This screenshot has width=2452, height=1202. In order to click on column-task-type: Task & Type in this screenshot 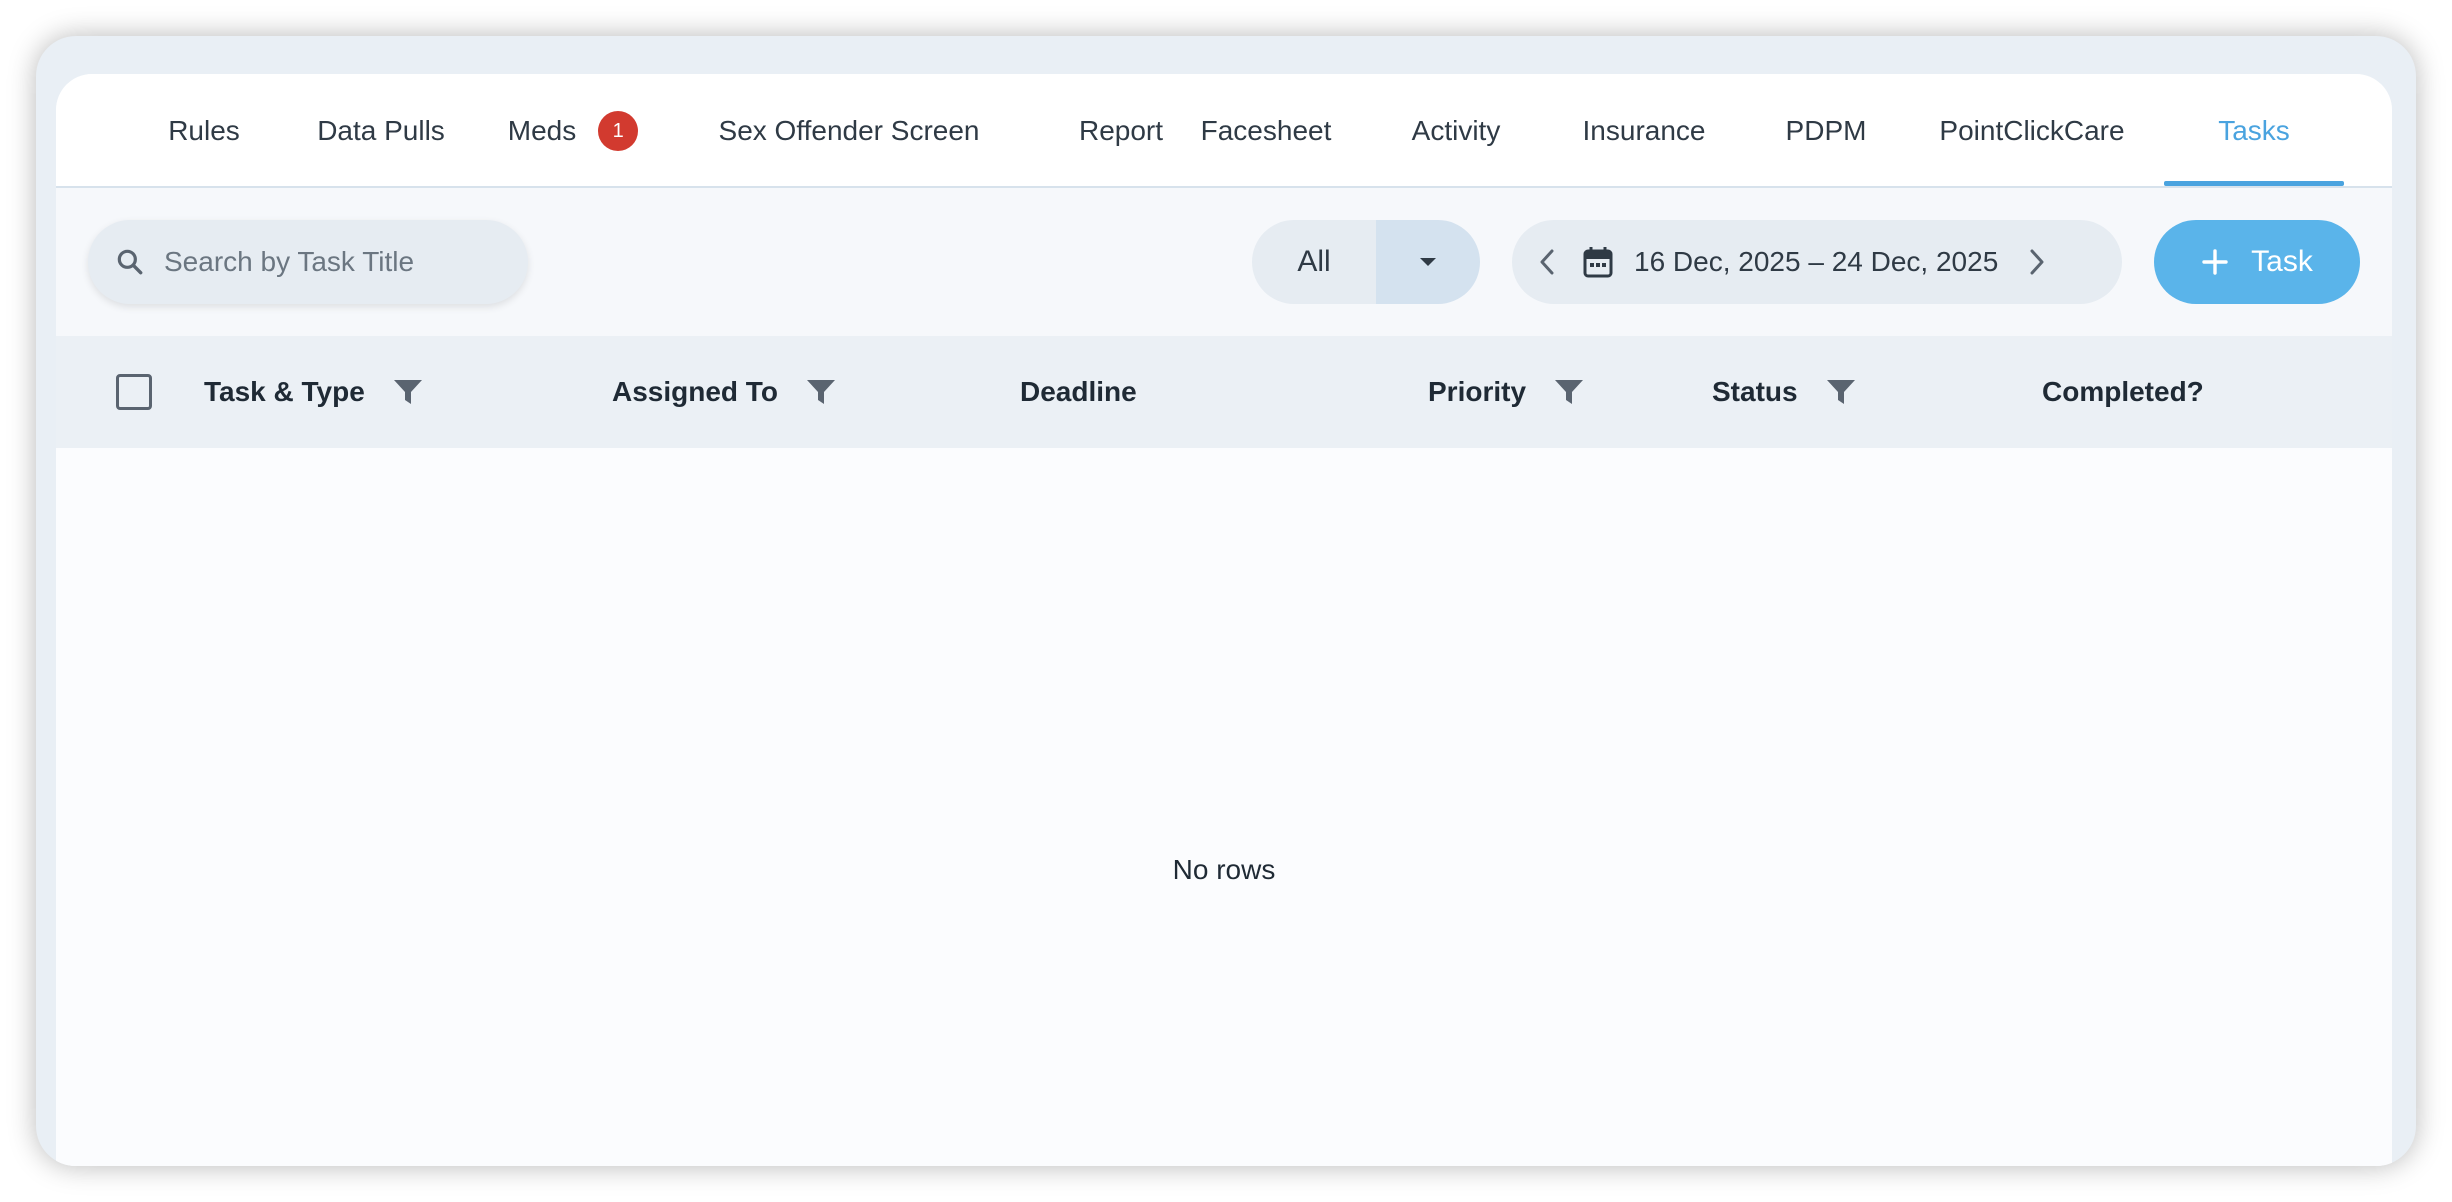, I will do `click(313, 392)`.